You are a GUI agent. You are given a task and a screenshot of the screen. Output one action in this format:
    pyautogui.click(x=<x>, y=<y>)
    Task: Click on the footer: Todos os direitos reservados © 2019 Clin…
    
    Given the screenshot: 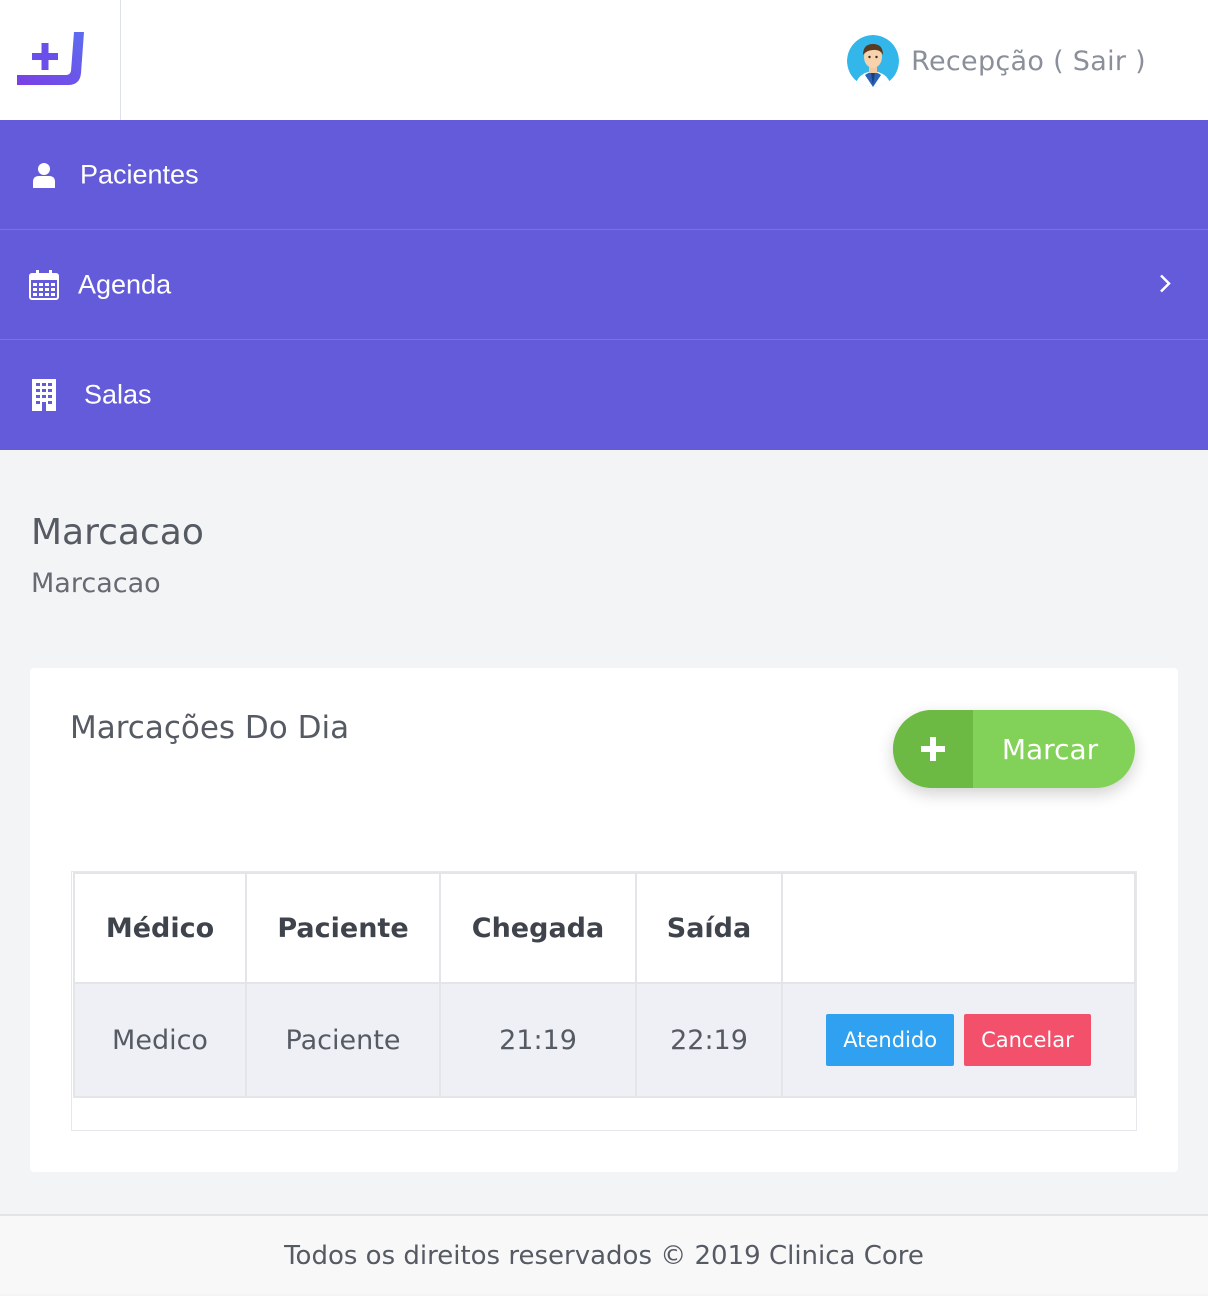 What is the action you would take?
    pyautogui.click(x=604, y=1254)
    